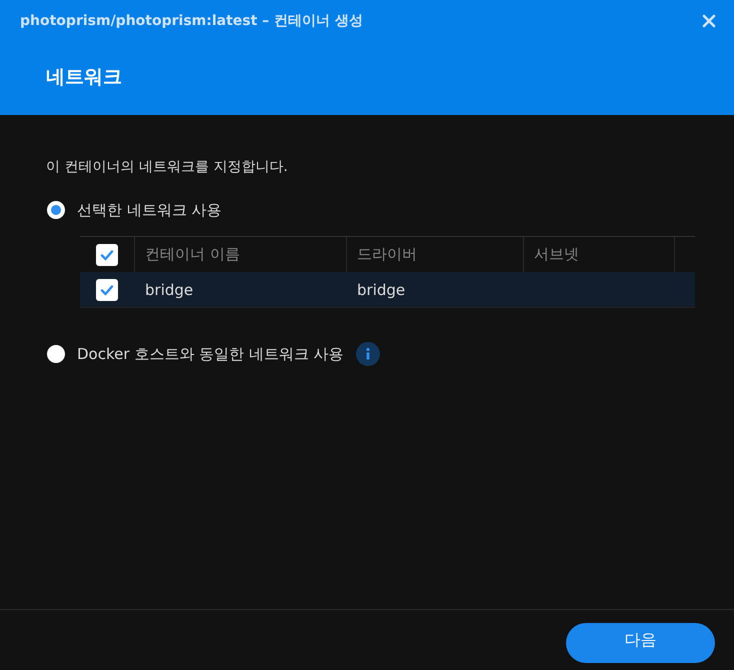 This screenshot has width=734, height=670. Describe the element at coordinates (640, 643) in the screenshot. I see `next-button: 다음` at that location.